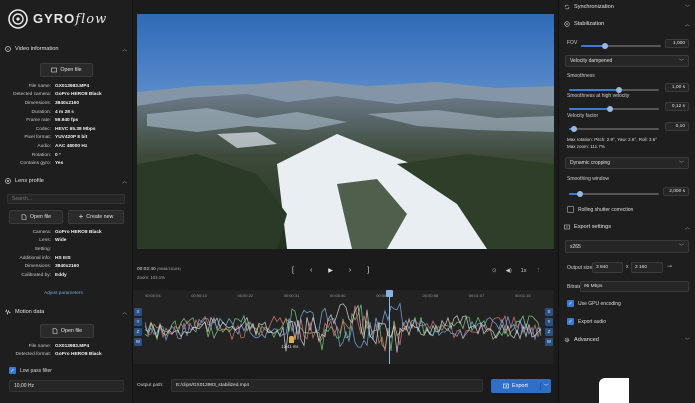 This screenshot has width=695, height=403. Describe the element at coordinates (12, 370) in the screenshot. I see `lowpass-checkbox: ✓` at that location.